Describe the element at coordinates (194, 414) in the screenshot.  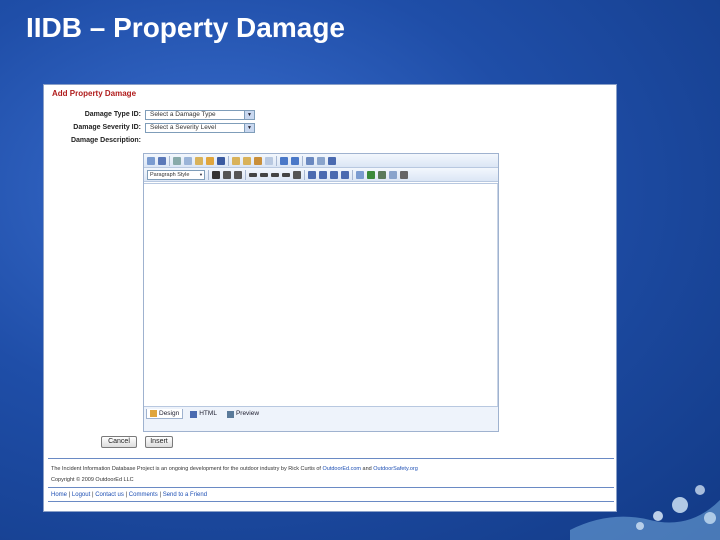
I see `code-icon` at that location.